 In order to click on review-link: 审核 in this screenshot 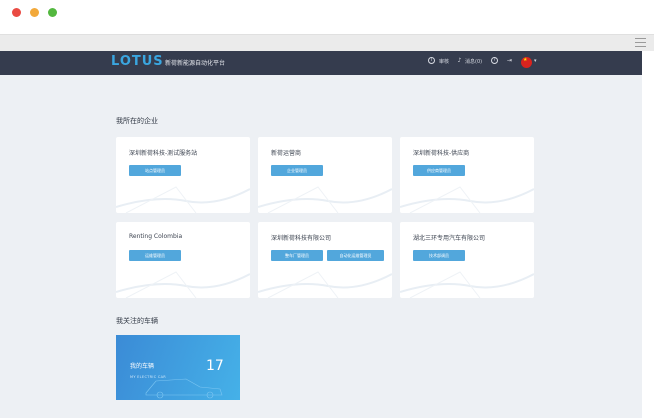, I will do `click(444, 61)`.